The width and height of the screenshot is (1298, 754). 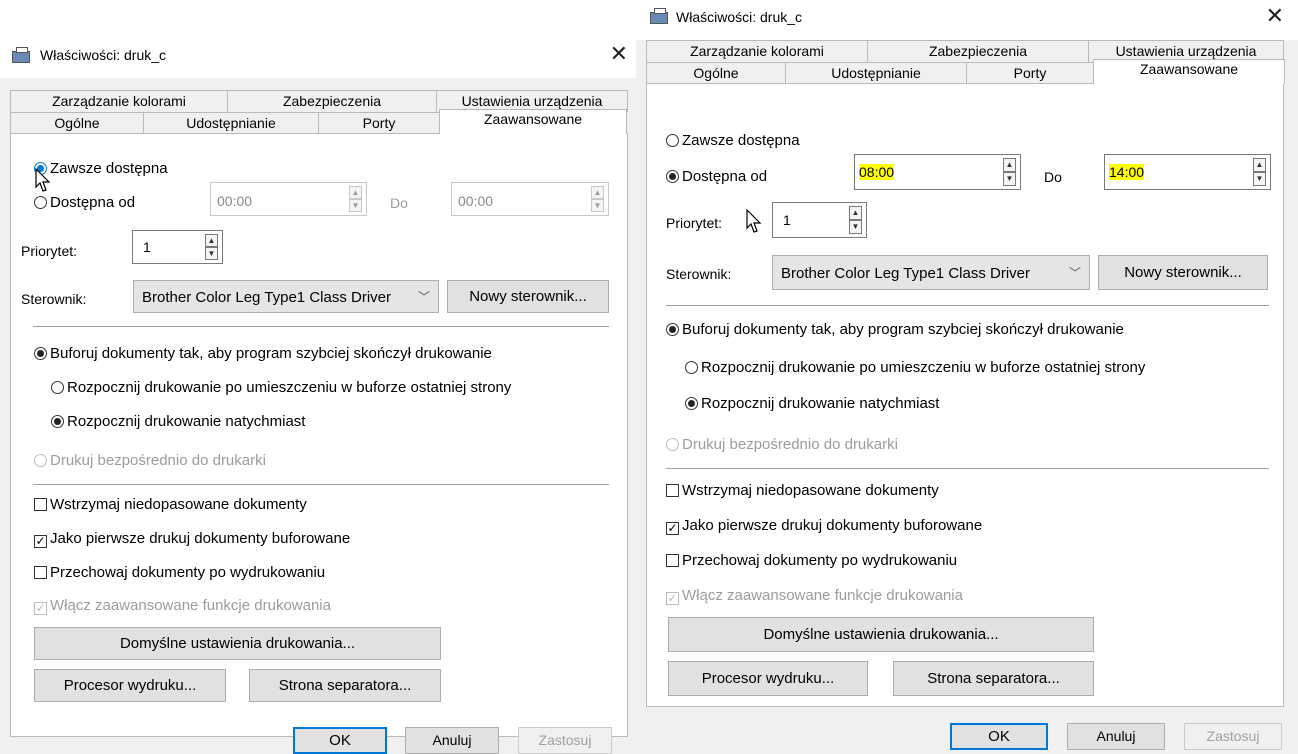 What do you see at coordinates (399, 203) in the screenshot?
I see `to-label: Do` at bounding box center [399, 203].